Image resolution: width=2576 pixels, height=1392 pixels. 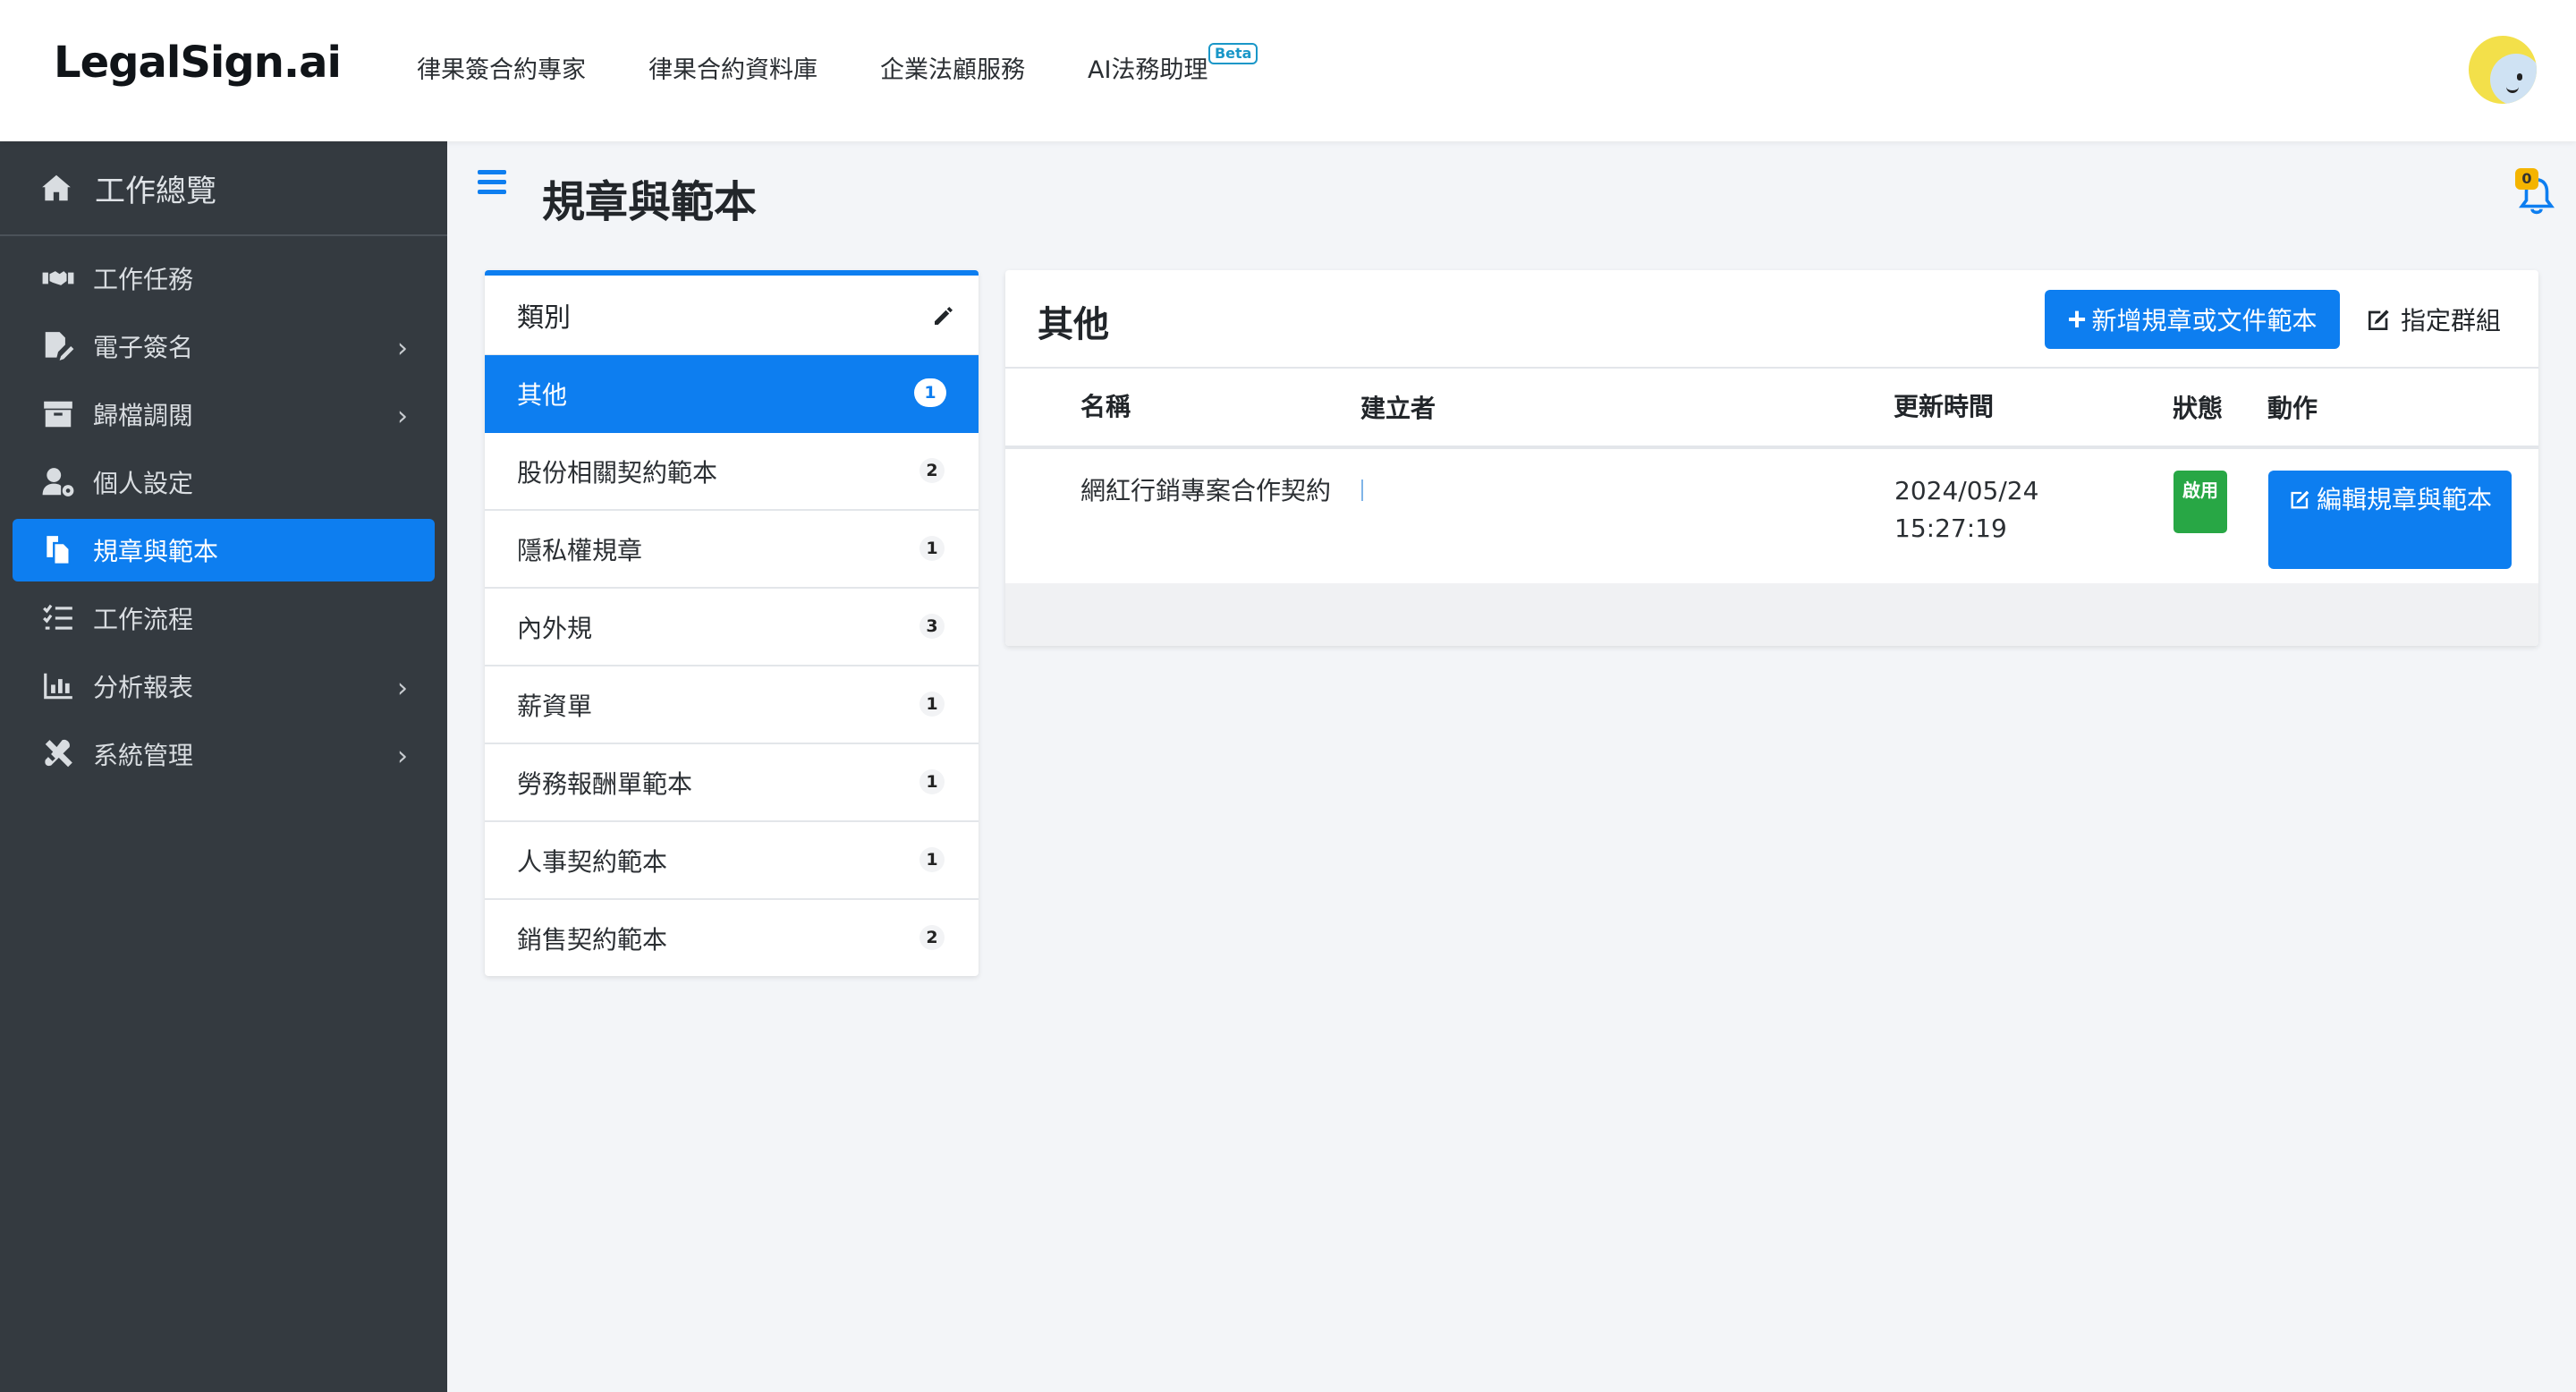 What do you see at coordinates (2033, 514) in the screenshot?
I see `cell-updated: 2024/05/24 15:27:19` at bounding box center [2033, 514].